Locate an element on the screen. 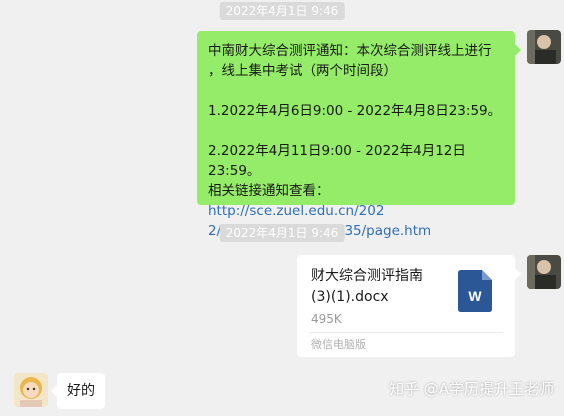 This screenshot has height=416, width=564. receiver-avatar is located at coordinates (31, 390).